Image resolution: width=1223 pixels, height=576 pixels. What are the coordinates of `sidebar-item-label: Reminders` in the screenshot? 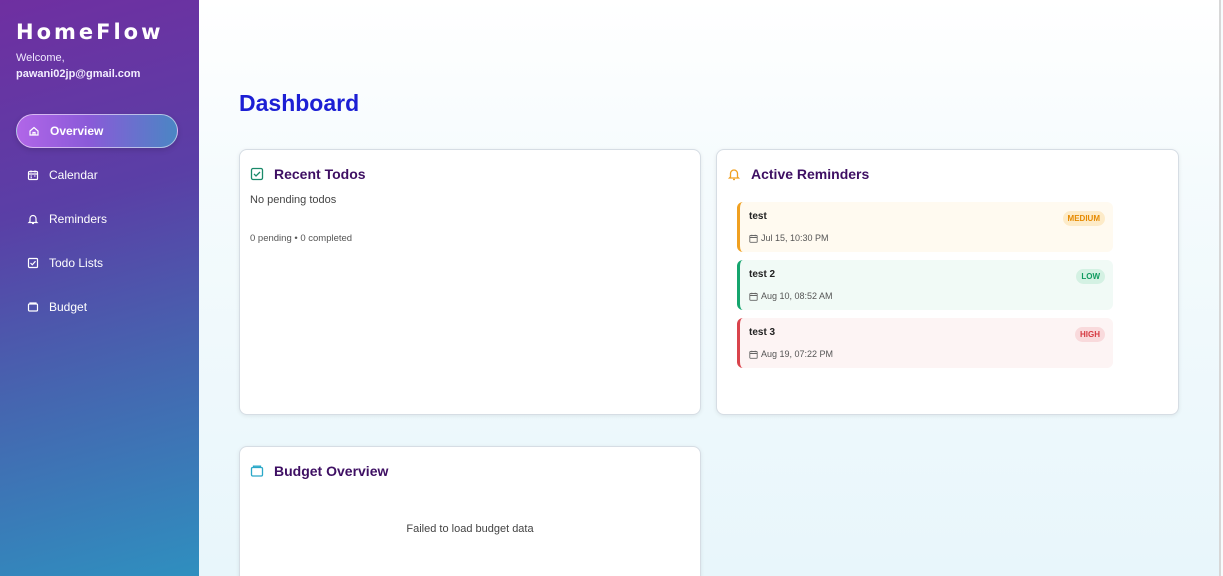 It's located at (78, 219).